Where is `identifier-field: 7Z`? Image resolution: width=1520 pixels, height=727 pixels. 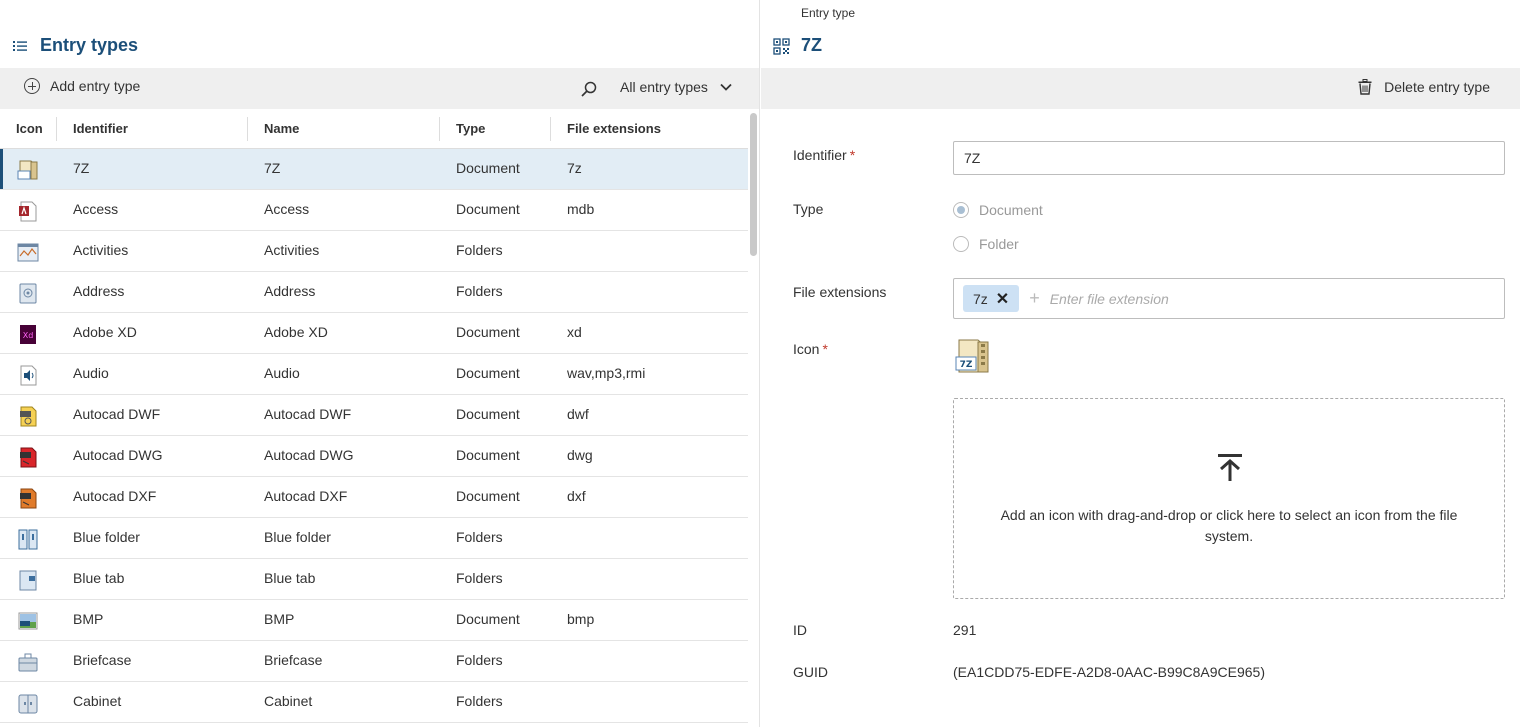 identifier-field: 7Z is located at coordinates (1229, 158).